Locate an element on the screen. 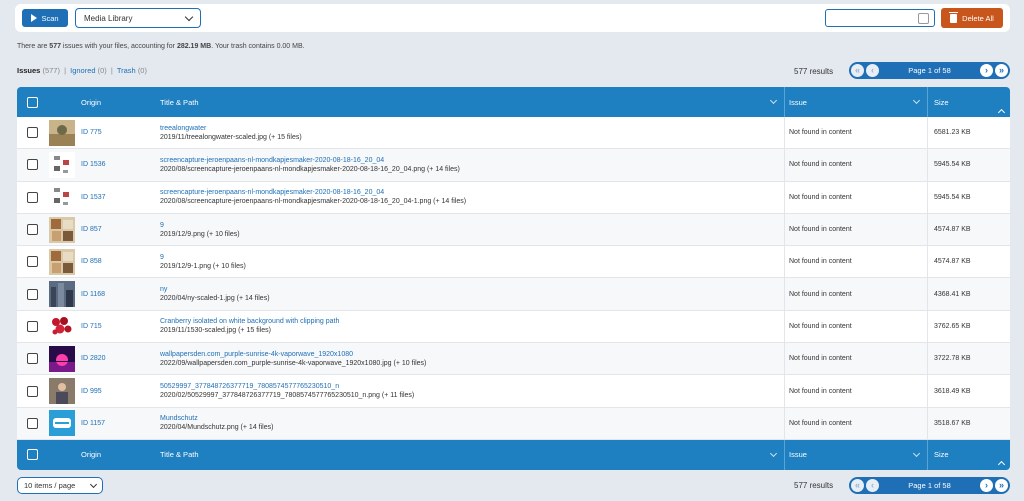 The height and width of the screenshot is (501, 1024). items-per-page-select: 10 items / page is located at coordinates (60, 485).